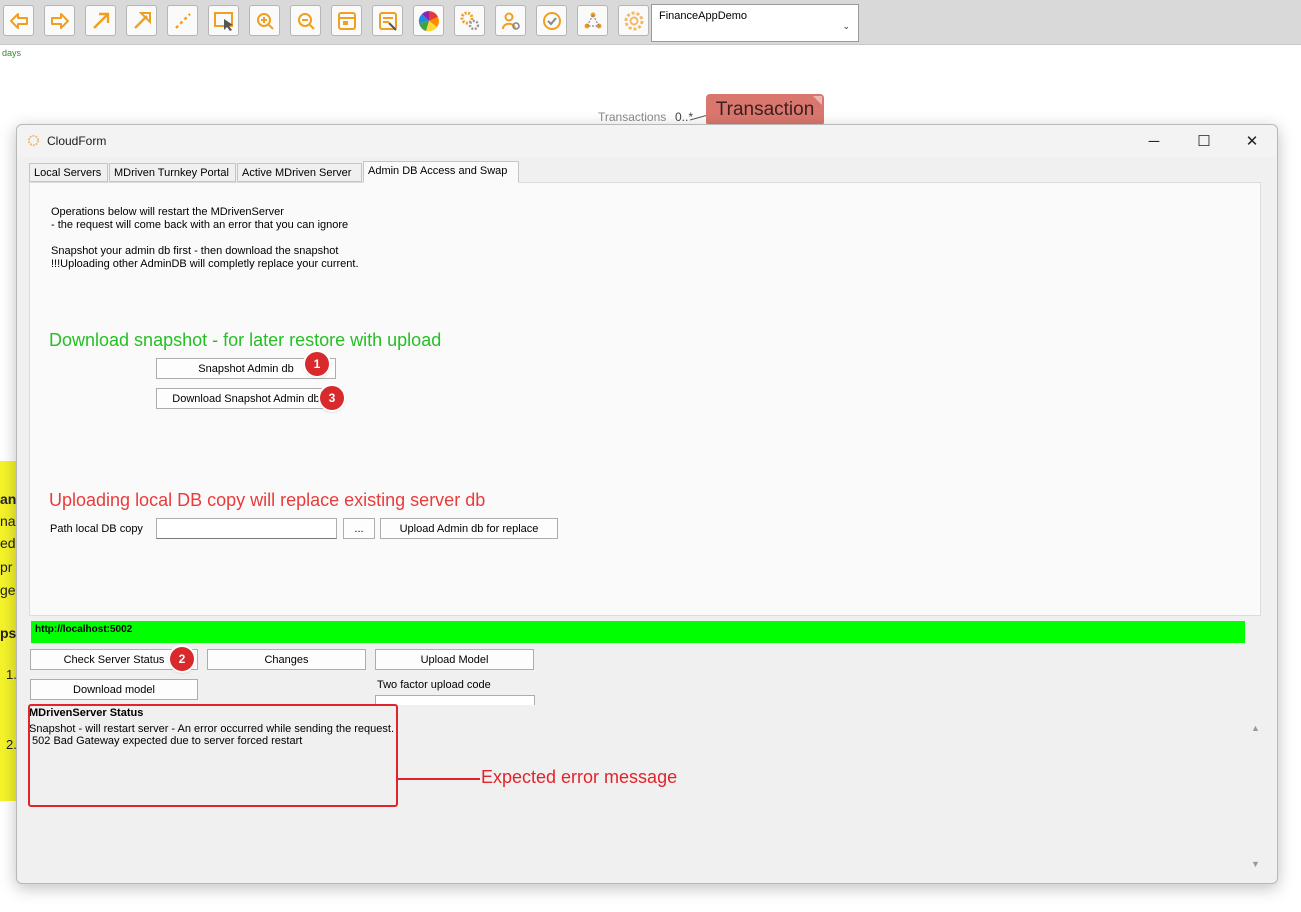  What do you see at coordinates (8, 590) in the screenshot?
I see `note-fragment: ge` at bounding box center [8, 590].